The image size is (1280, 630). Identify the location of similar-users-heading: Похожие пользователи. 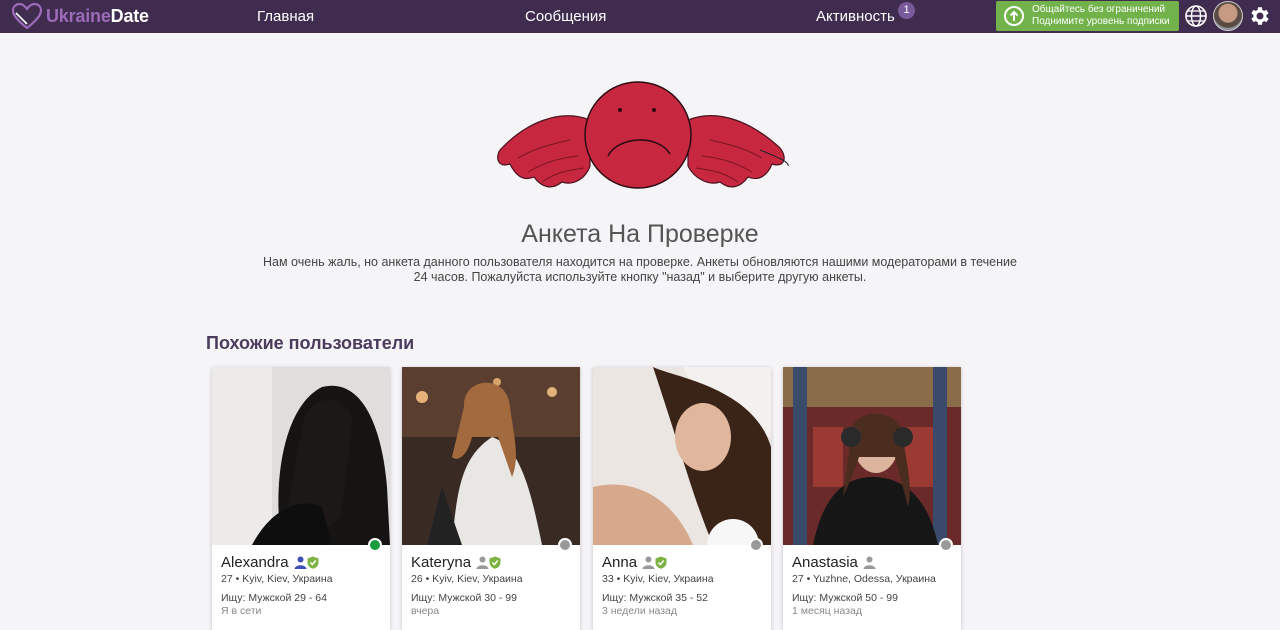
(310, 343).